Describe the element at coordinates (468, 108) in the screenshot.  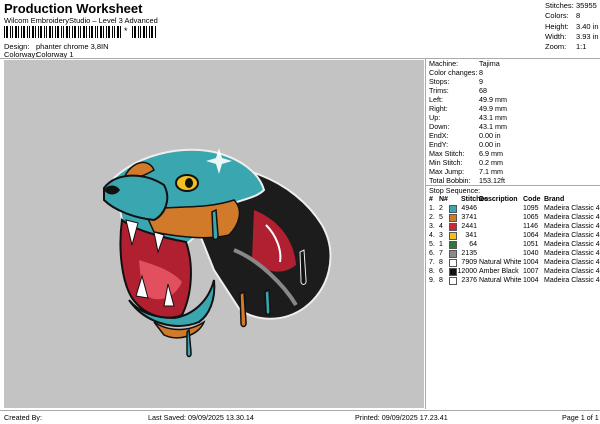
I see `info-right: Right: 49.9 mm` at that location.